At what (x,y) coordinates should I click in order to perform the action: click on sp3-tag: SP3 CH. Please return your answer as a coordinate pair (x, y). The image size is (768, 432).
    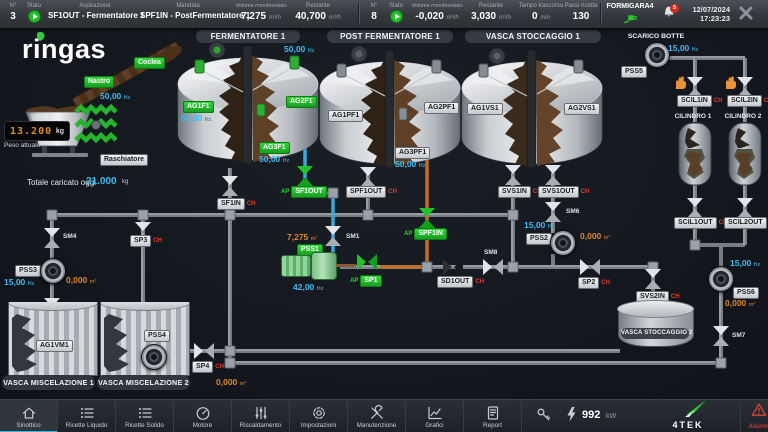
    Looking at the image, I should click on (146, 241).